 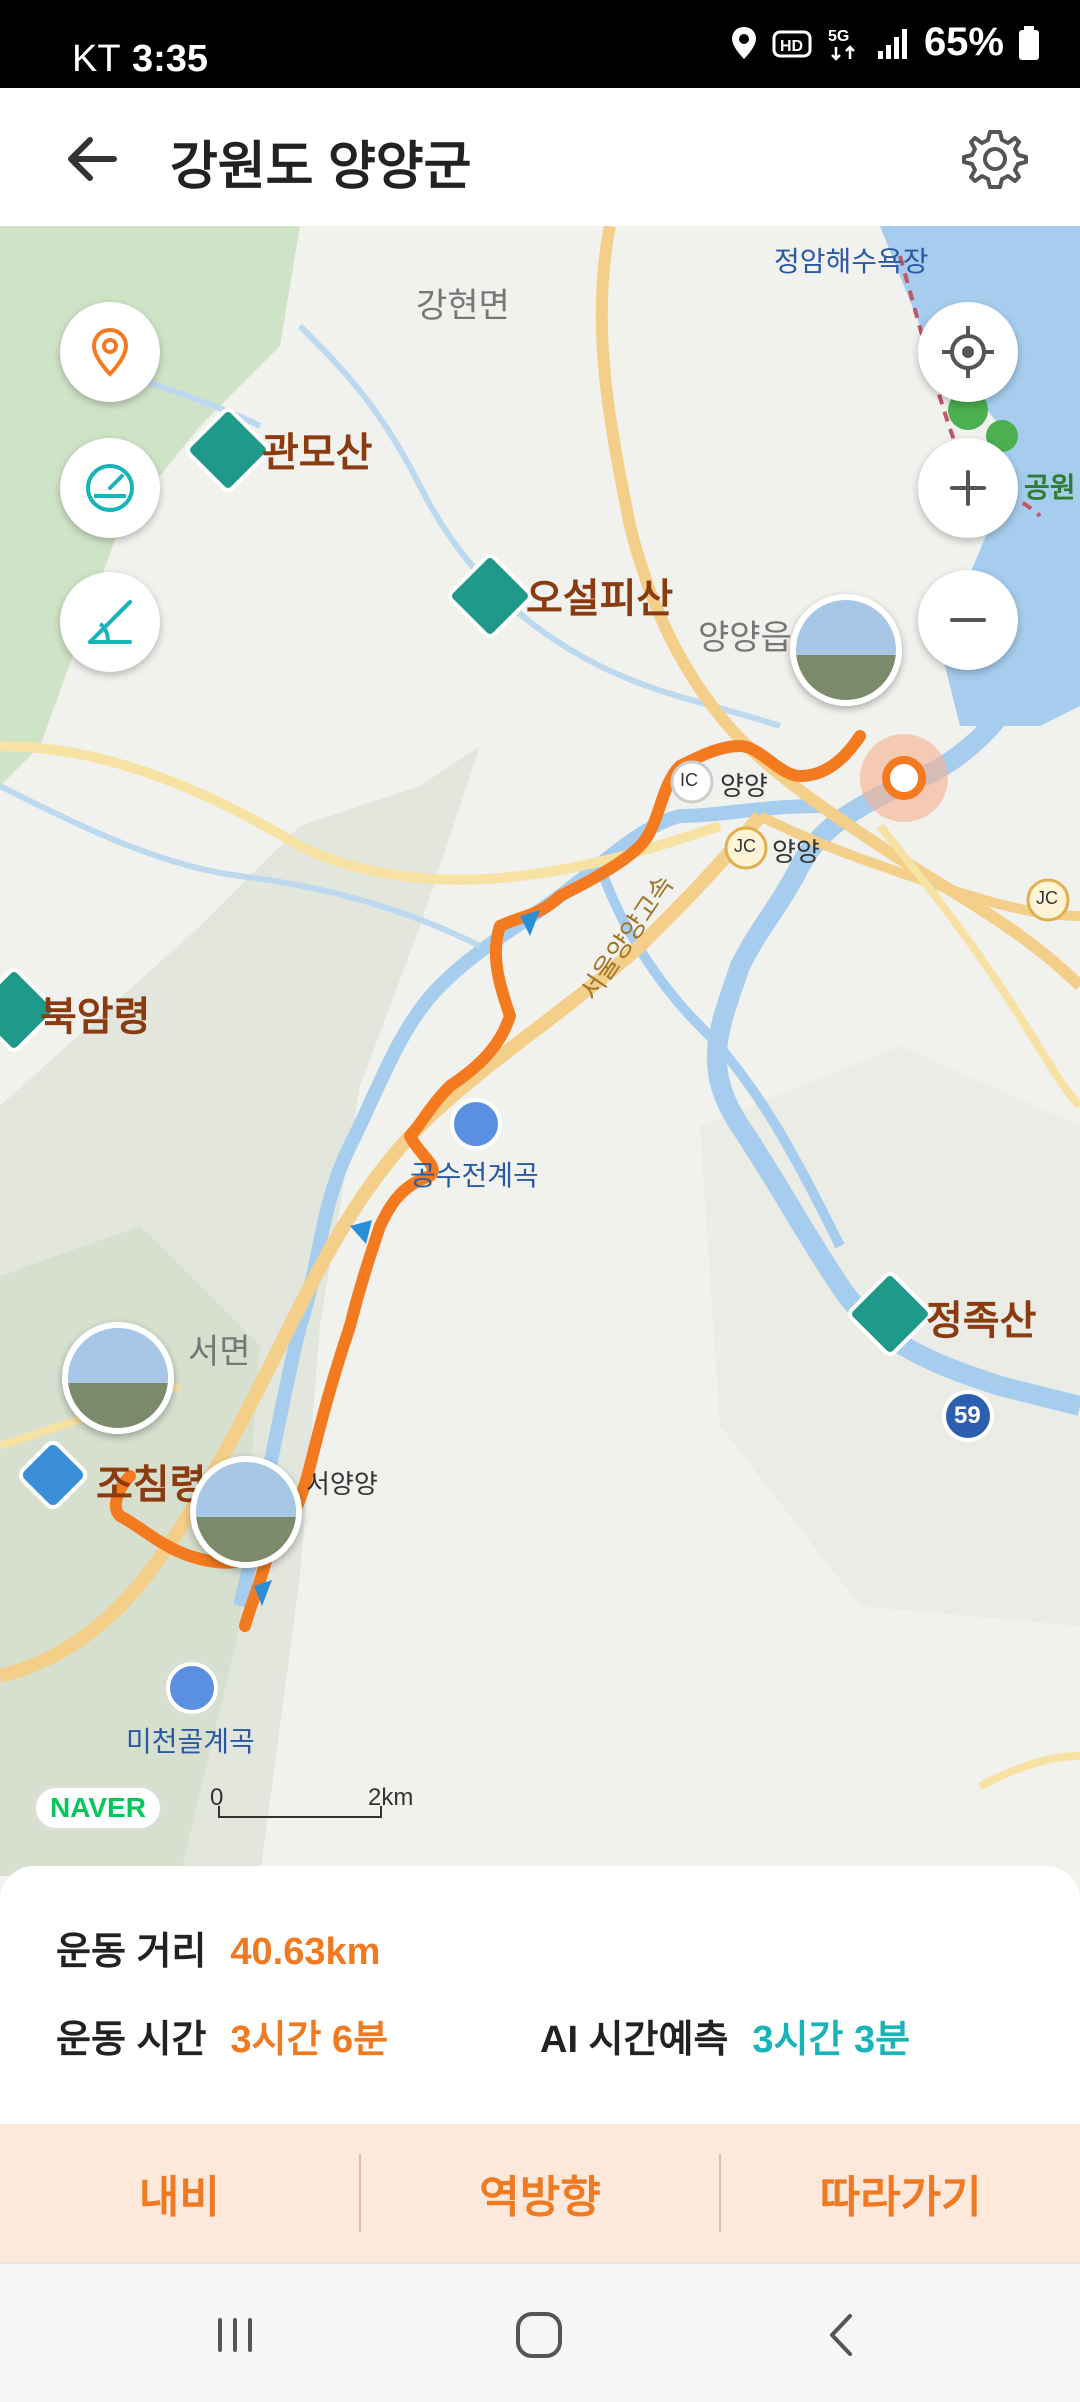 What do you see at coordinates (179, 2193) in the screenshot?
I see `navi-button: 내비` at bounding box center [179, 2193].